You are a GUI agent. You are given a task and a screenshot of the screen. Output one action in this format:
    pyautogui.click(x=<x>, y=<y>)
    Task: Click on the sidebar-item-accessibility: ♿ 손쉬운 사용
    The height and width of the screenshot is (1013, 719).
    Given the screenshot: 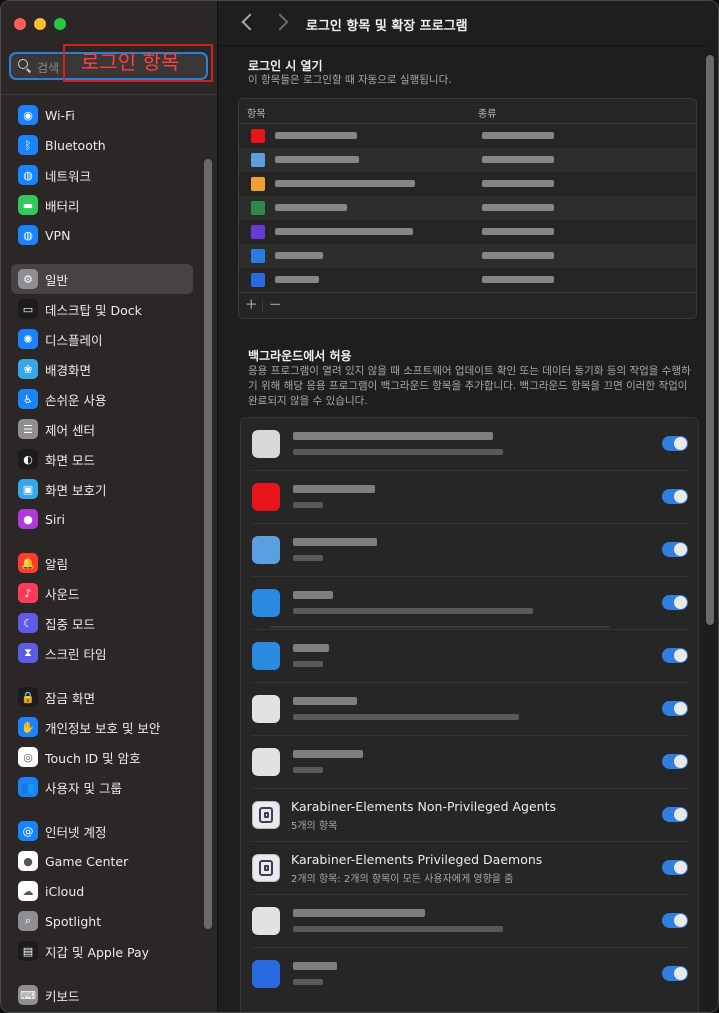 What is the action you would take?
    pyautogui.click(x=102, y=399)
    